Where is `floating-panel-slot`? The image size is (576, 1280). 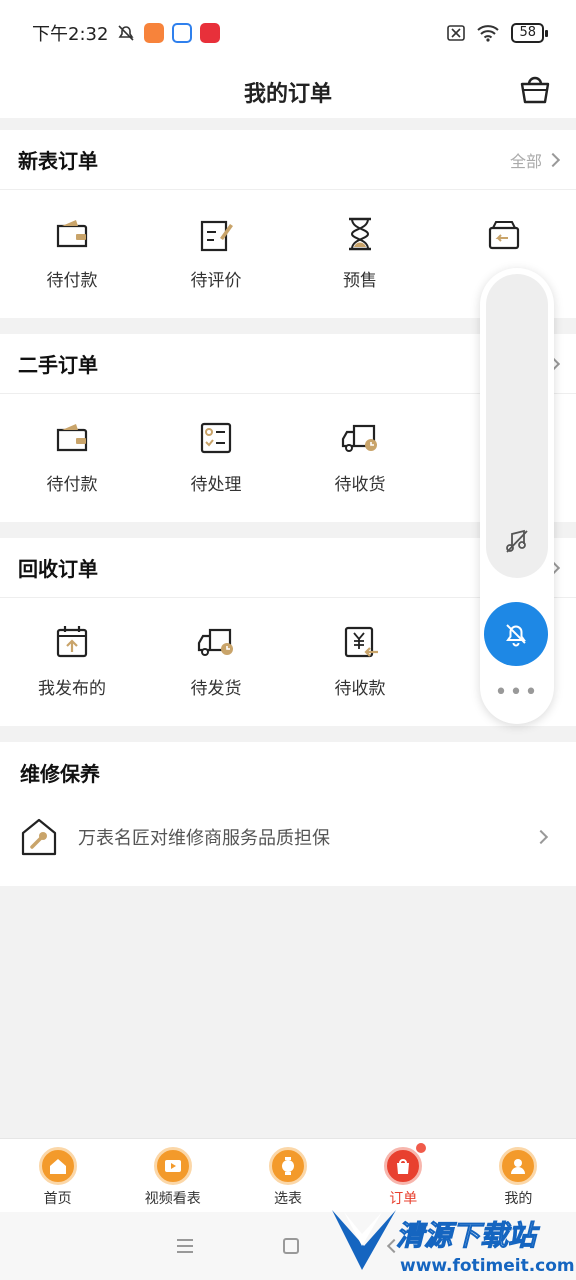 floating-panel-slot is located at coordinates (517, 426).